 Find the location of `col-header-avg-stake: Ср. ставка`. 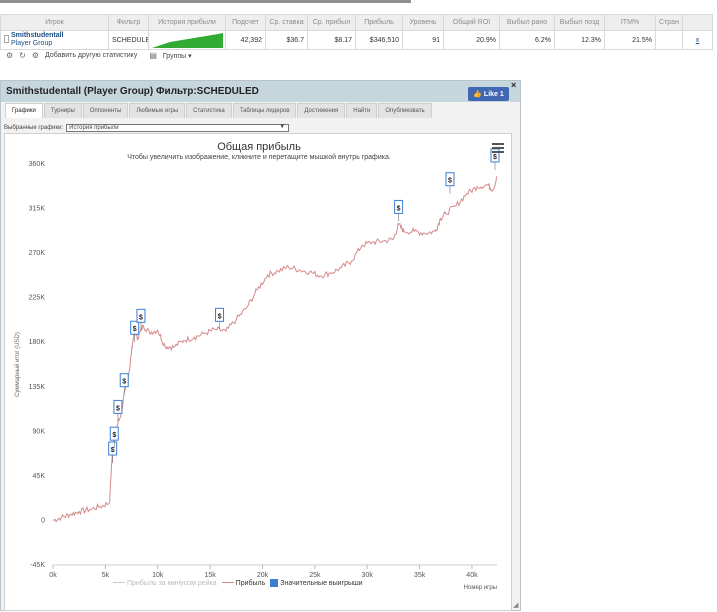

col-header-avg-stake: Ср. ставка is located at coordinates (286, 22).